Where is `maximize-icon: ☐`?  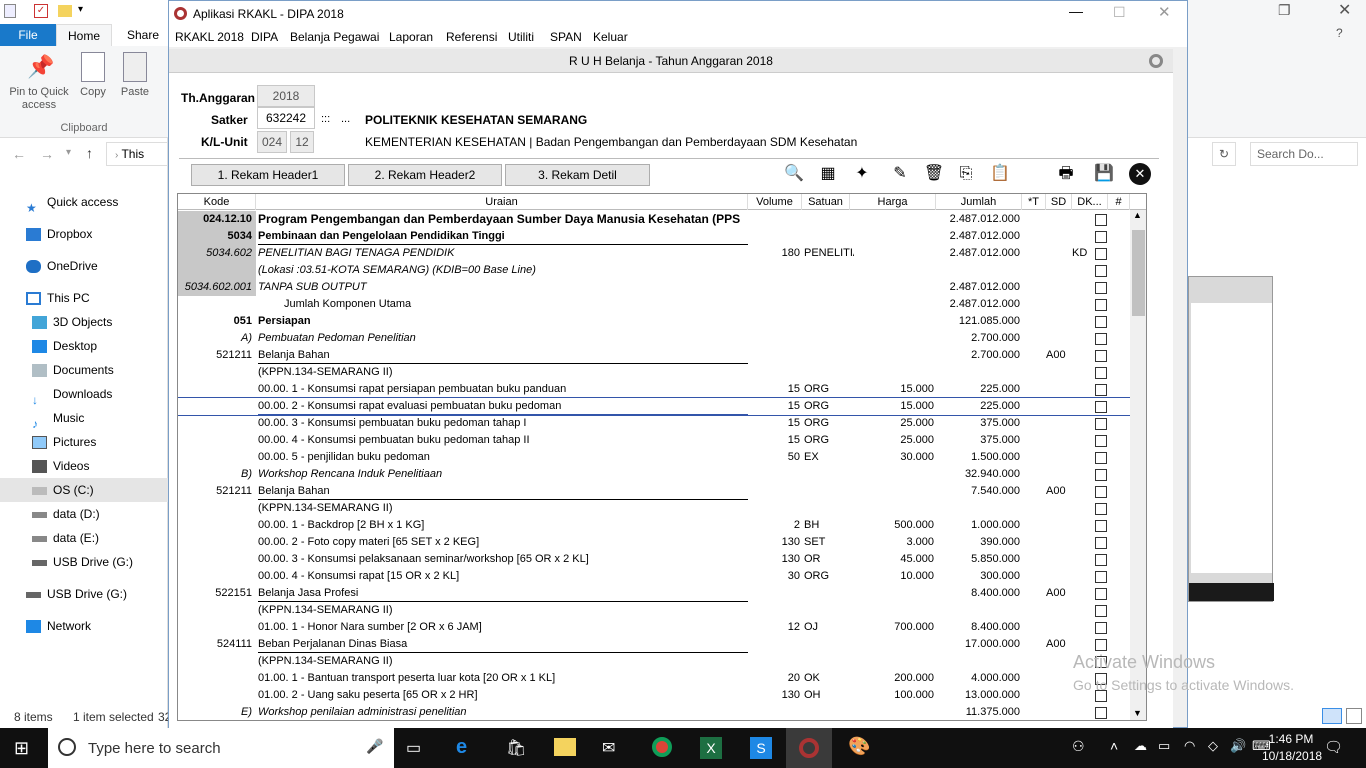 maximize-icon: ☐ is located at coordinates (1119, 12).